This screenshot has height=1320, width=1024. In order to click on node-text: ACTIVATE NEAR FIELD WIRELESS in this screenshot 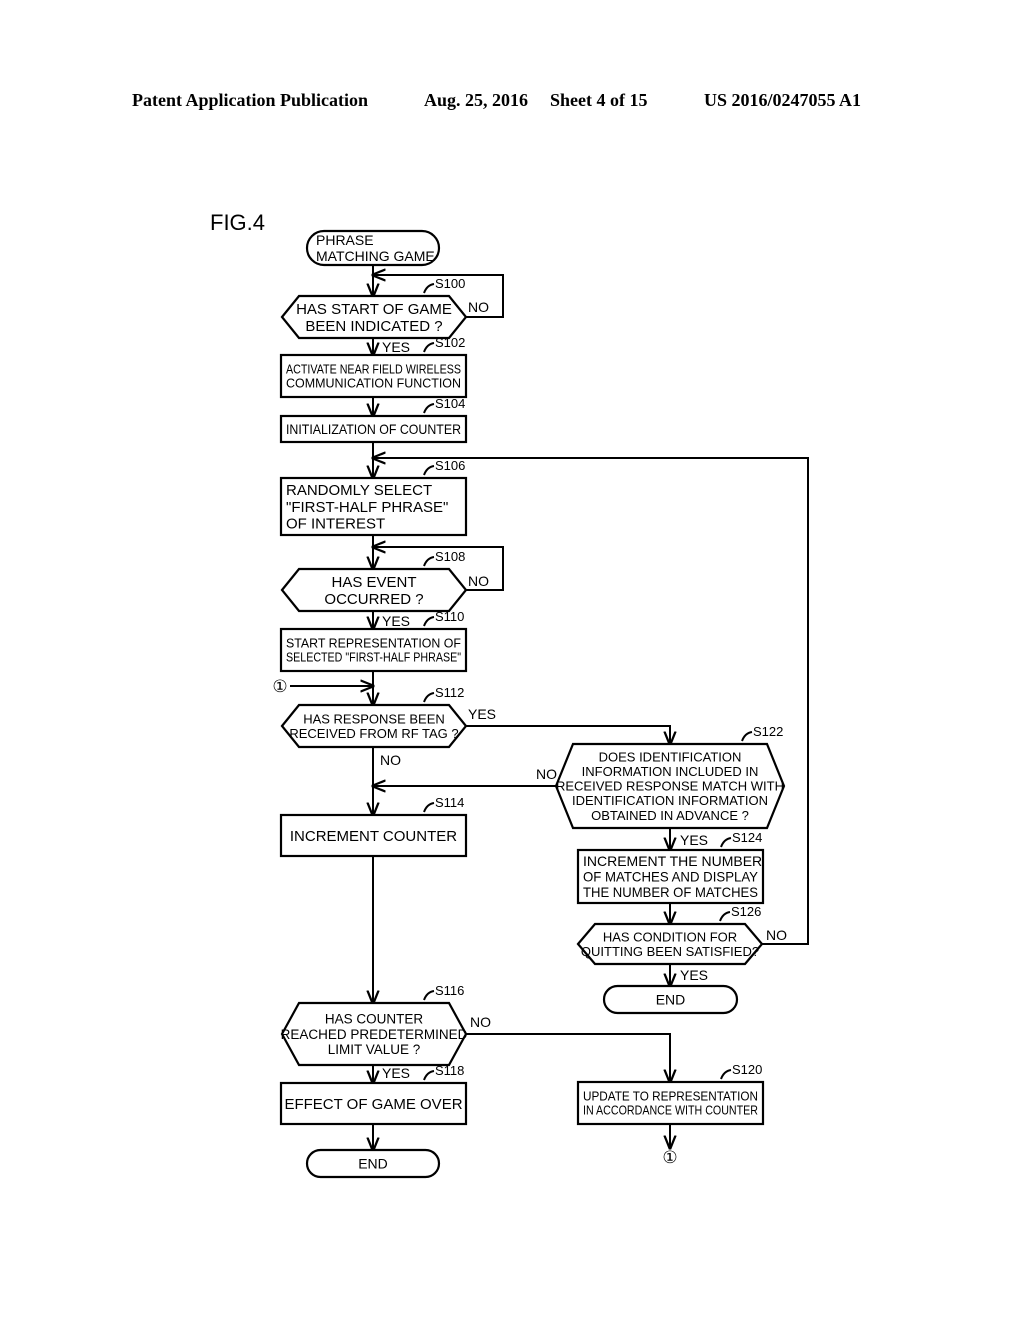, I will do `click(373, 370)`.